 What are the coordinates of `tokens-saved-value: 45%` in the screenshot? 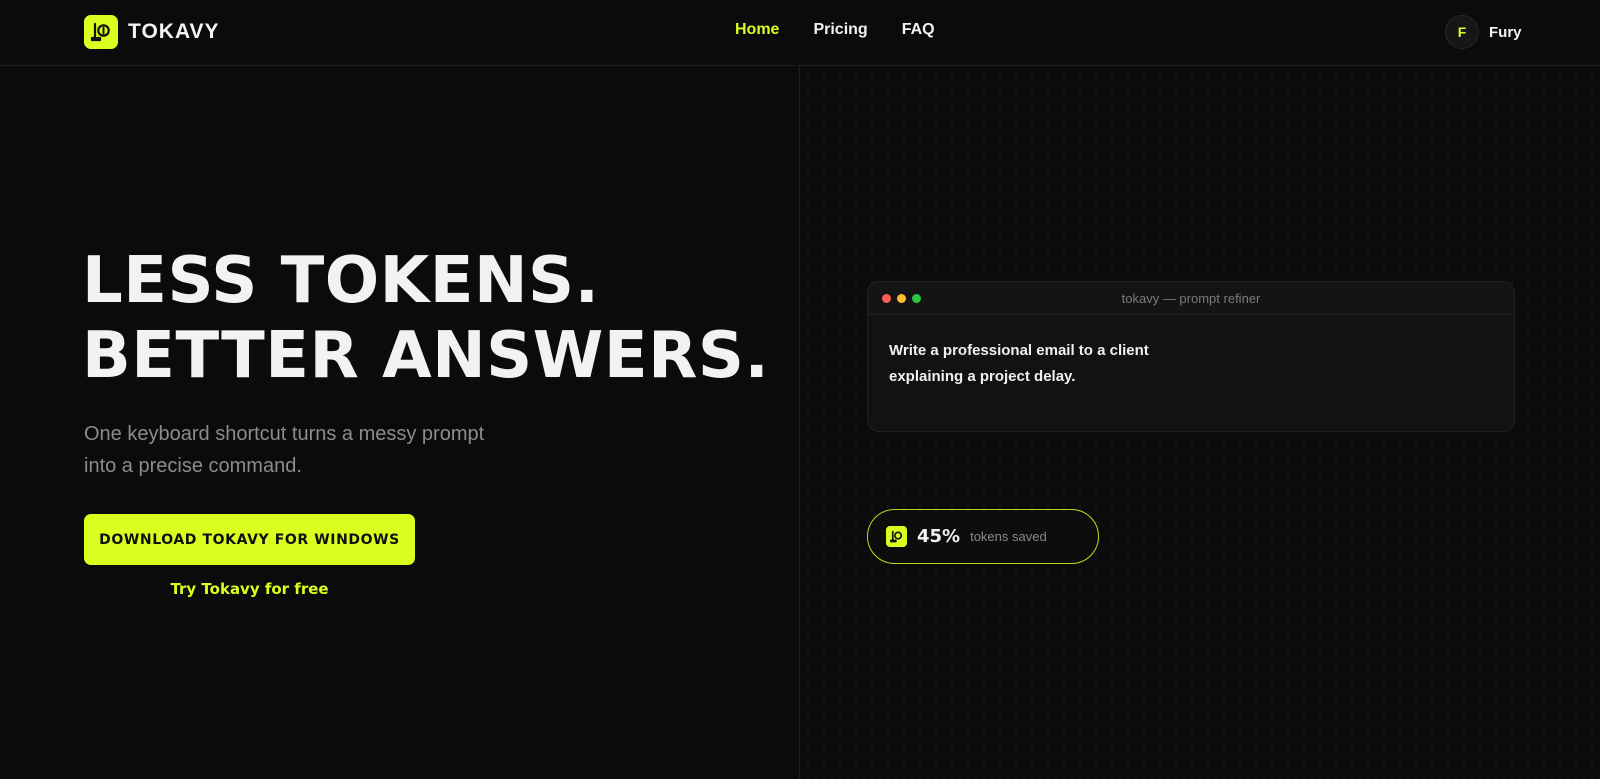 It's located at (939, 536).